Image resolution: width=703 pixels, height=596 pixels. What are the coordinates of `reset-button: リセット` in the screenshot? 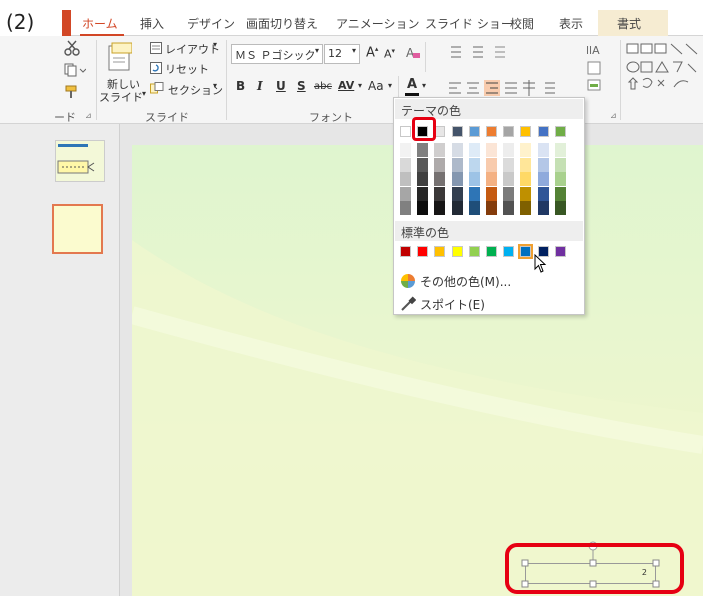 It's located at (187, 69).